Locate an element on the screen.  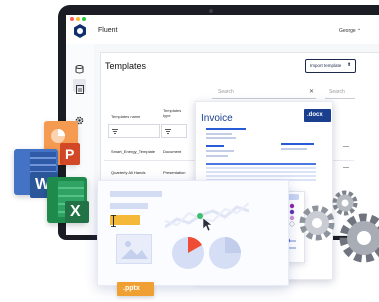
pptx-badge: .pptx is located at coordinates (135, 289).